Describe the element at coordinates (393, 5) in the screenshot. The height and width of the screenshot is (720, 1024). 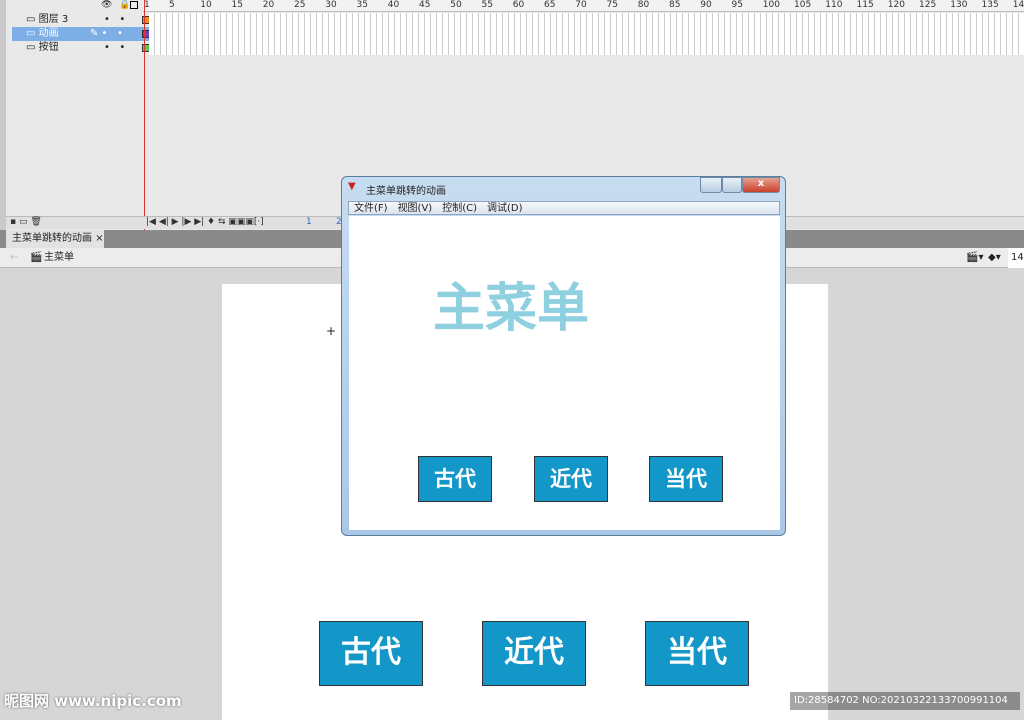
I see `ruler-tick: 40` at that location.